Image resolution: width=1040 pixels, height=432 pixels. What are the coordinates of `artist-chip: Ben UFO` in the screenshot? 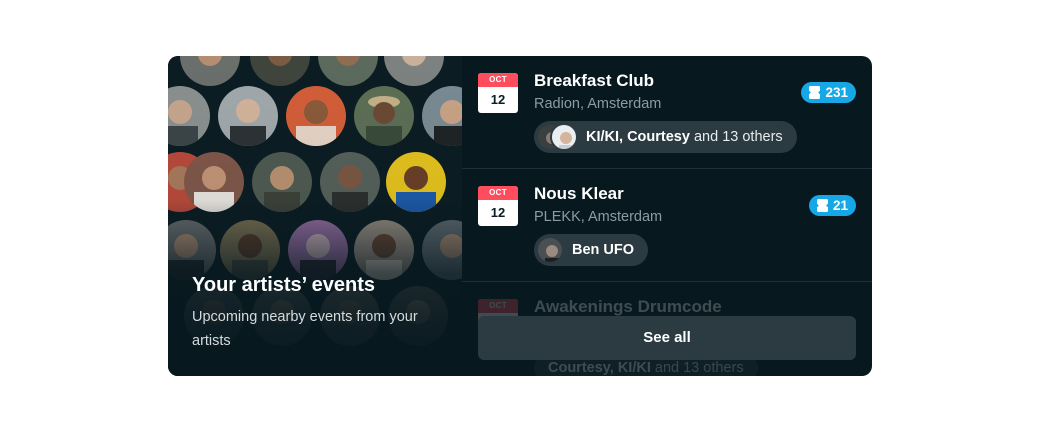 It's located at (591, 250).